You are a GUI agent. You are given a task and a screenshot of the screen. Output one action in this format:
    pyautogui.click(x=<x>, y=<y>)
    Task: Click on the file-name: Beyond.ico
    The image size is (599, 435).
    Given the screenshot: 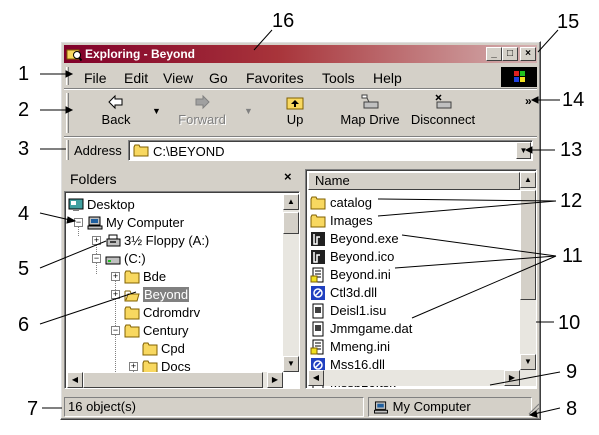 What is the action you would take?
    pyautogui.click(x=362, y=257)
    